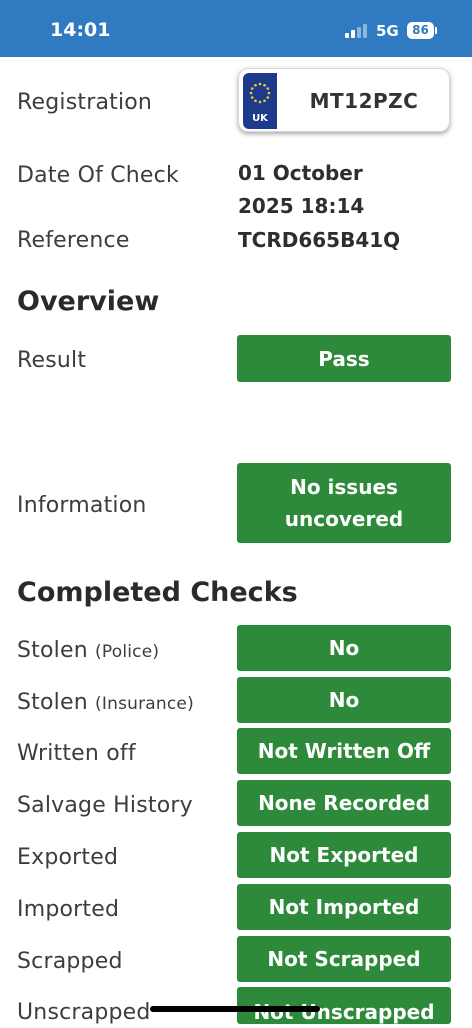 This screenshot has width=472, height=1028. I want to click on reference-label: Reference, so click(73, 240).